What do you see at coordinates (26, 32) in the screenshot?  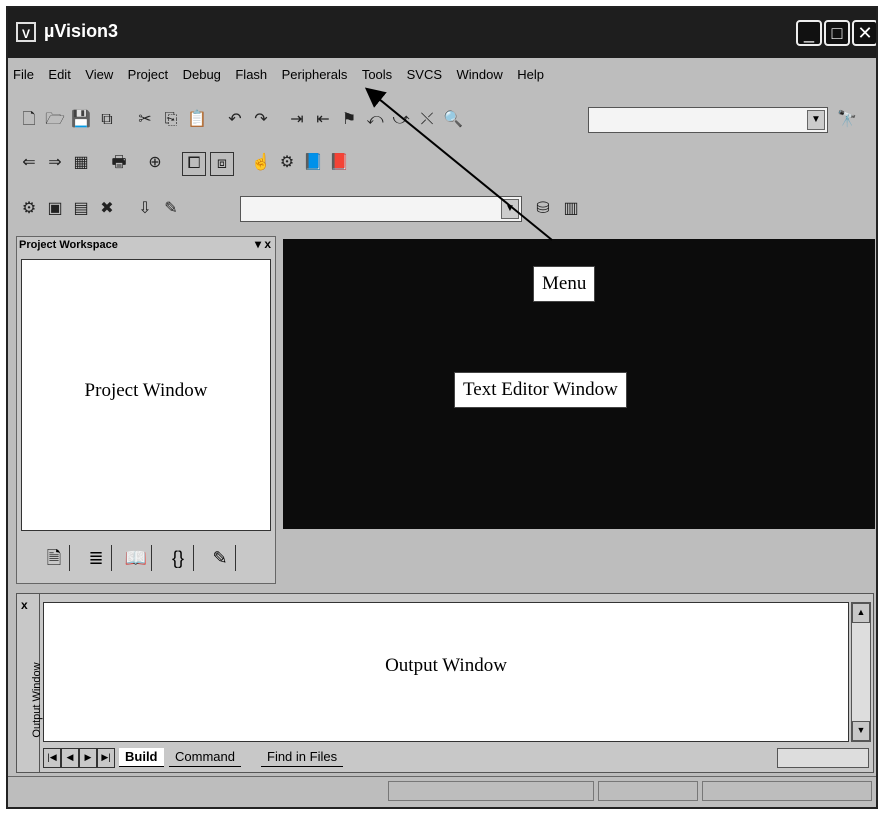 I see `uvision-app-icon: V` at bounding box center [26, 32].